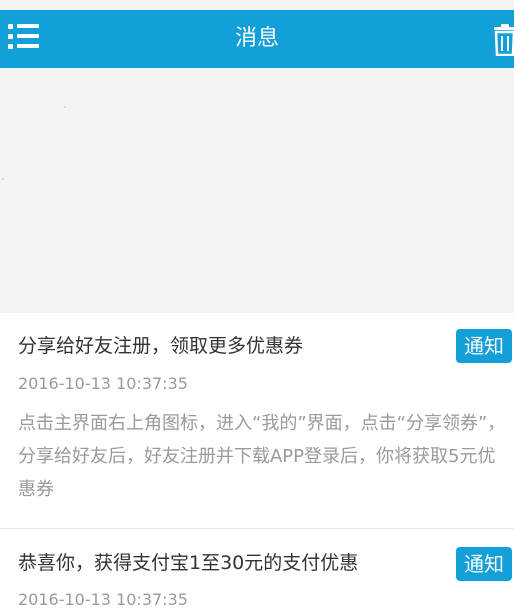 The image size is (514, 609). I want to click on delete-button, so click(503, 40).